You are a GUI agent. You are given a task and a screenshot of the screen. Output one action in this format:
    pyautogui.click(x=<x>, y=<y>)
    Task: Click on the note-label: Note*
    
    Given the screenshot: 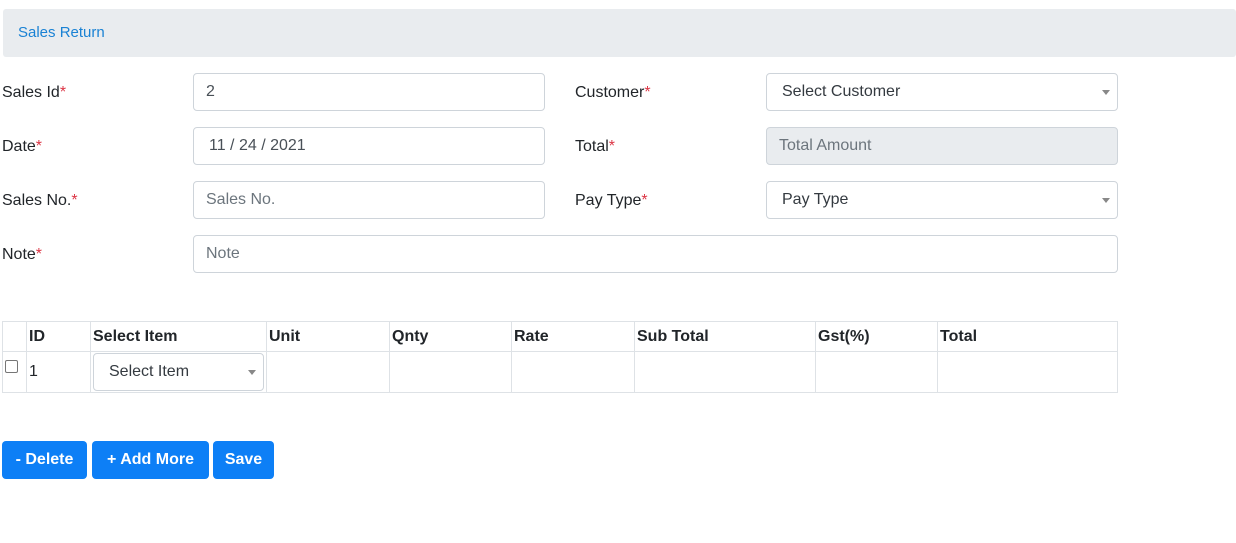 What is the action you would take?
    pyautogui.click(x=22, y=255)
    